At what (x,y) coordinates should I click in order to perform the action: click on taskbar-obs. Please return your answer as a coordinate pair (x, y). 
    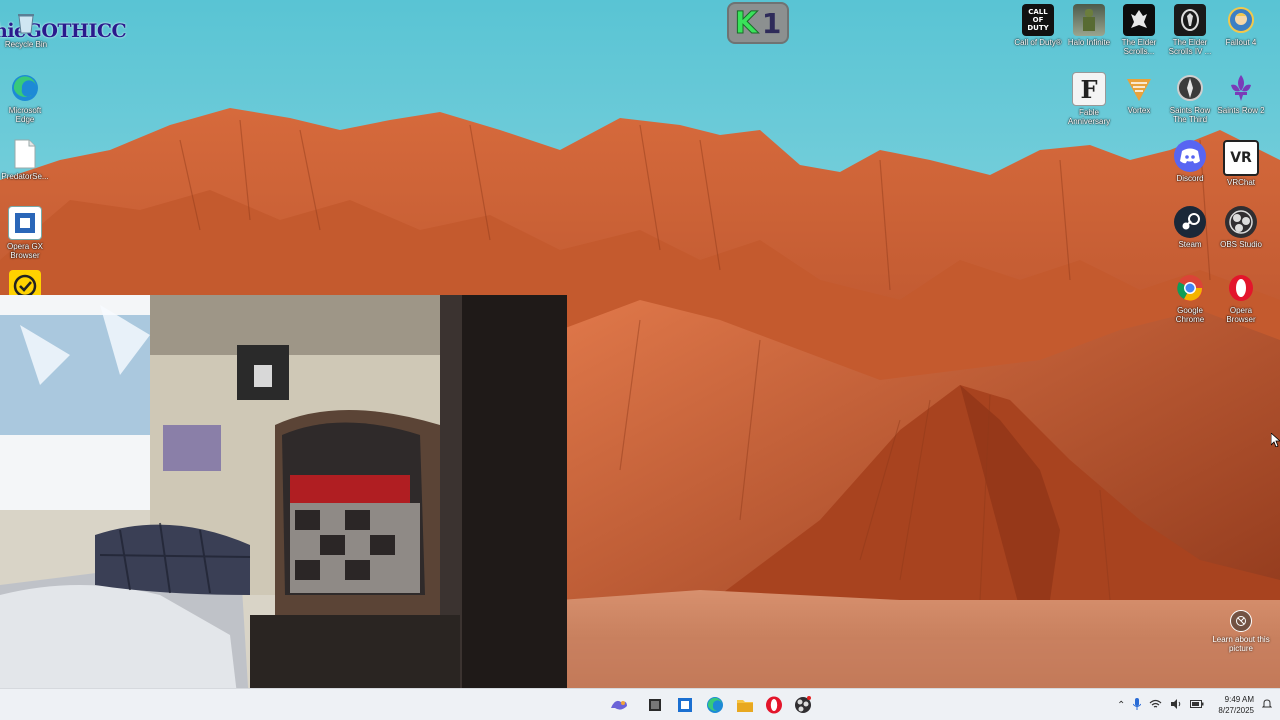
    Looking at the image, I should click on (803, 705).